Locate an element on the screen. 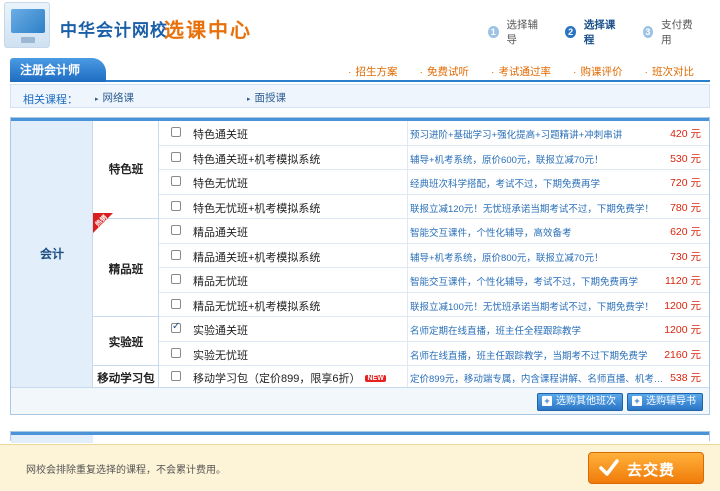 This screenshot has height=491, width=720. group-label: 特色班 is located at coordinates (126, 170).